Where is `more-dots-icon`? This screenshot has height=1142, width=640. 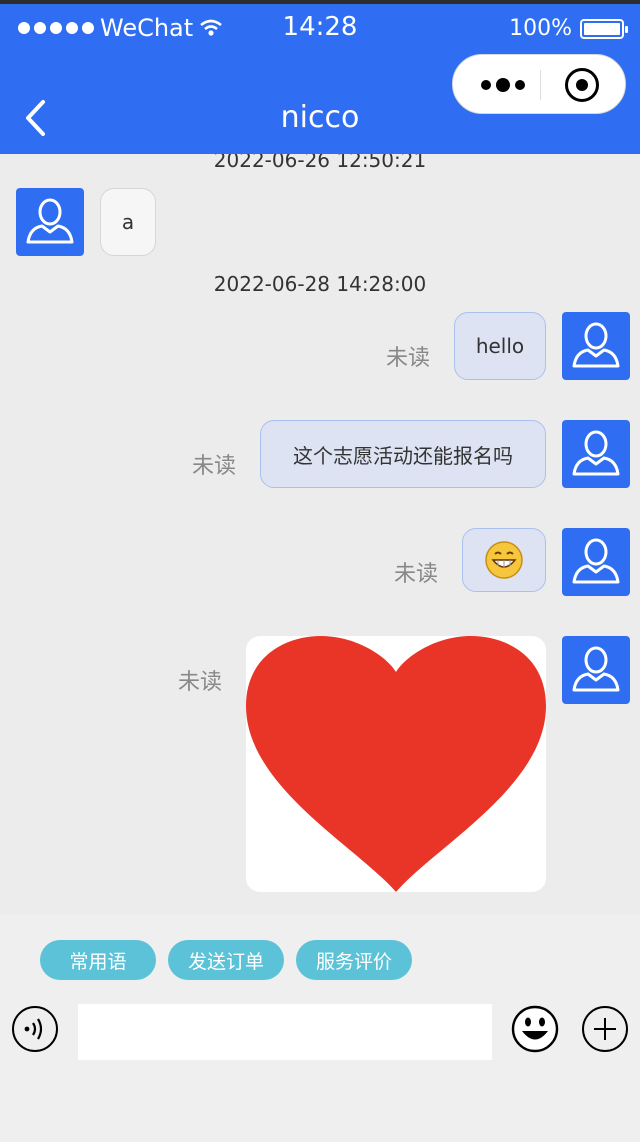 more-dots-icon is located at coordinates (503, 85).